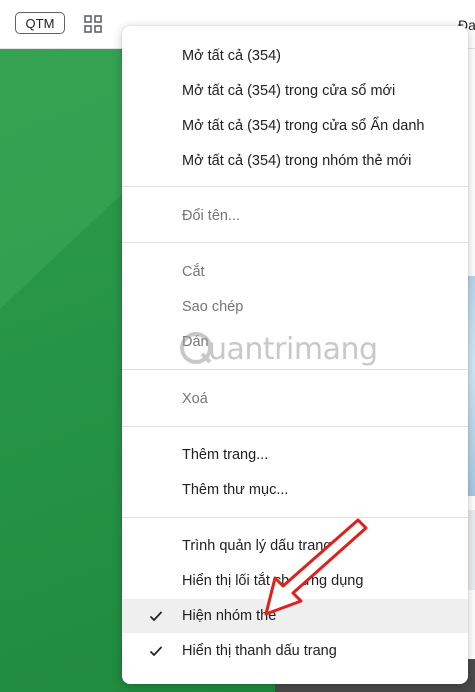 This screenshot has height=692, width=475. I want to click on menu-item-show-tab-groups: Hiện nhóm thẻ, so click(295, 616).